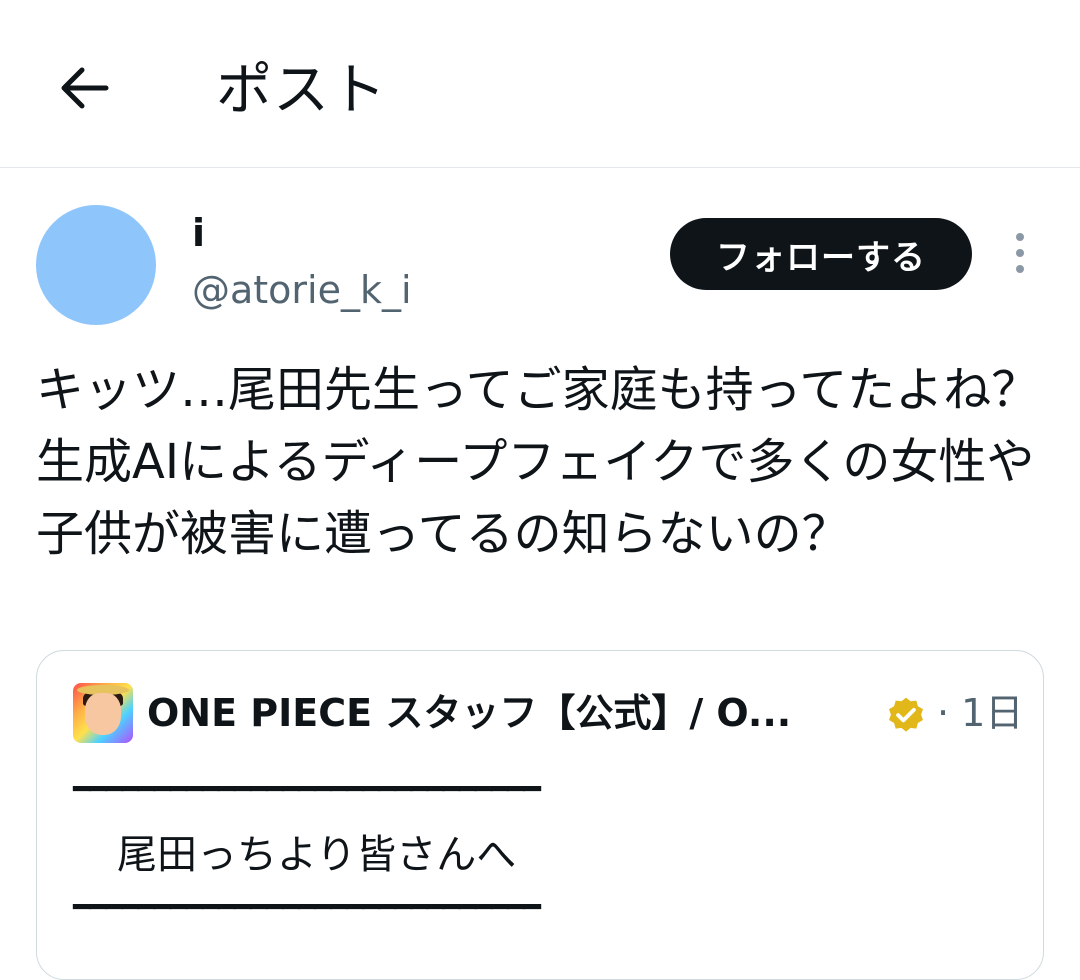 This screenshot has height=980, width=1080. What do you see at coordinates (980, 713) in the screenshot?
I see `quoted-post-time: · 1日` at bounding box center [980, 713].